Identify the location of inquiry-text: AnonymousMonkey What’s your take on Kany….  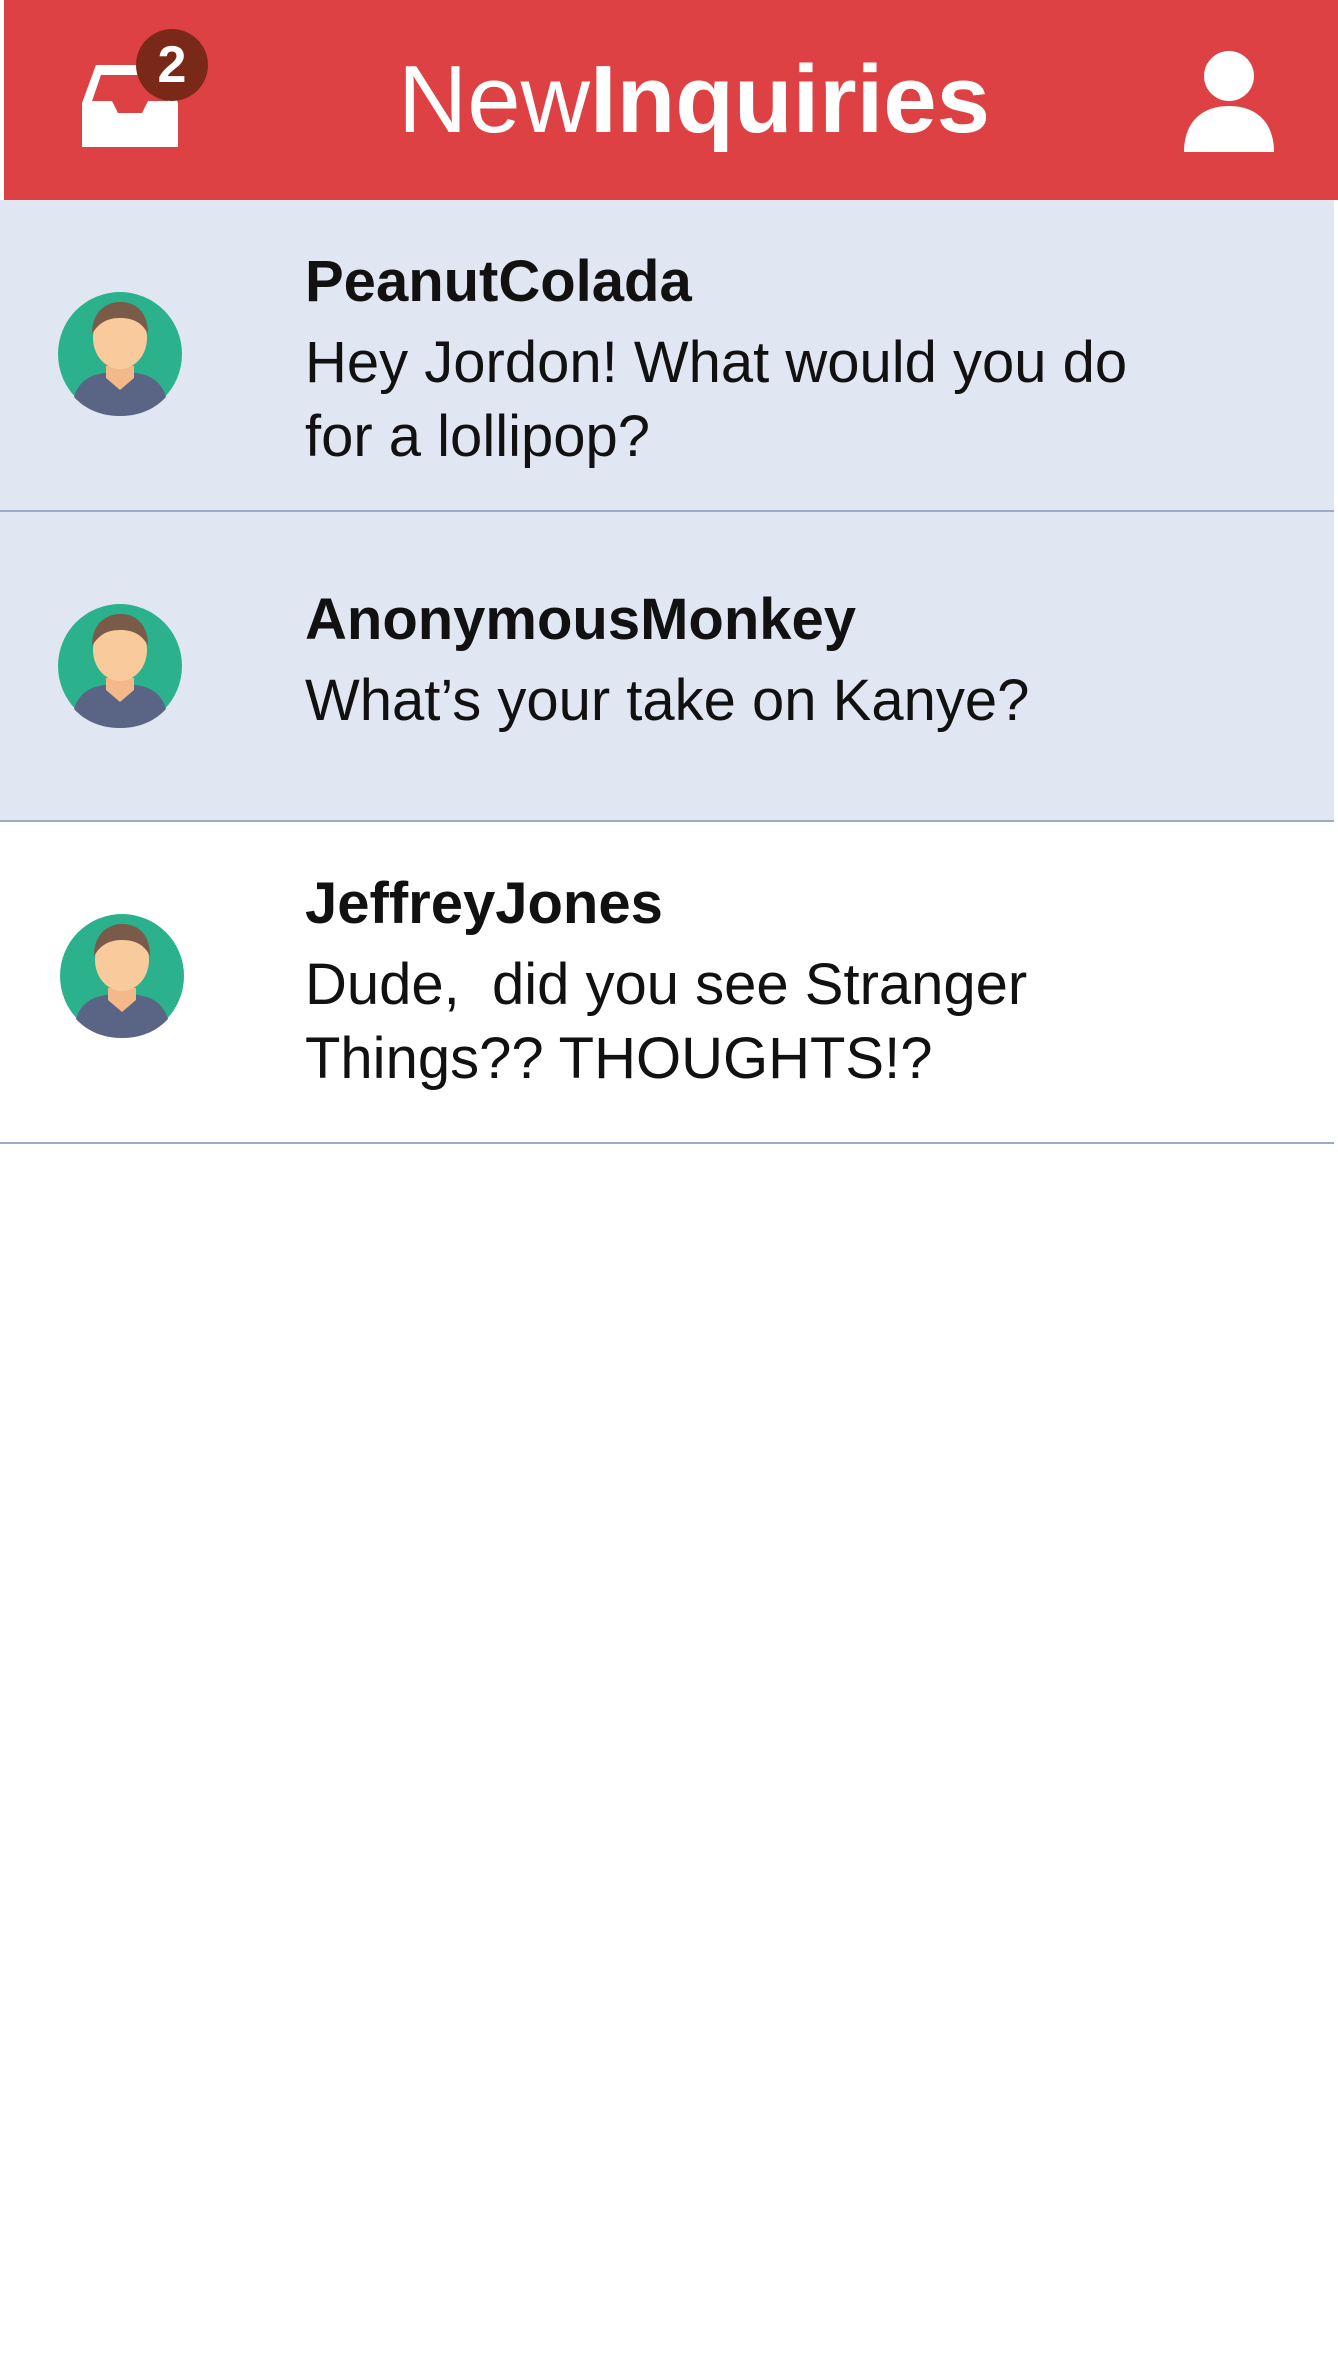
(755, 661).